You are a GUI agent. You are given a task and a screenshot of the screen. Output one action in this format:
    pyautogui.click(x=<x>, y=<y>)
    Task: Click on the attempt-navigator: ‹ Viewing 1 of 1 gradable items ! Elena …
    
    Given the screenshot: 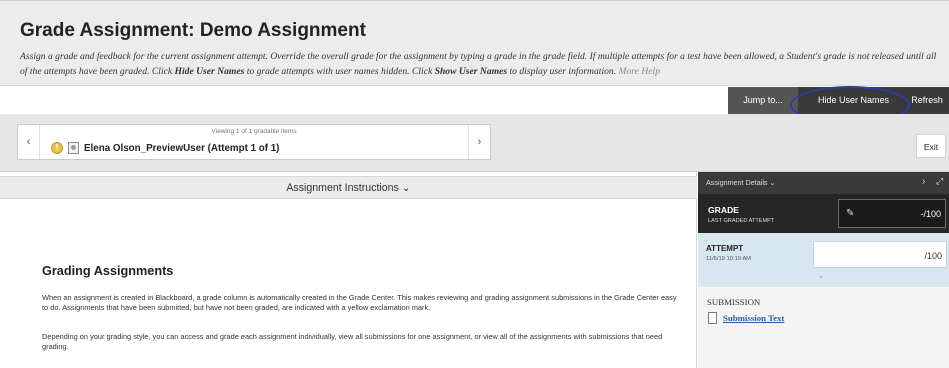 What is the action you would take?
    pyautogui.click(x=254, y=142)
    